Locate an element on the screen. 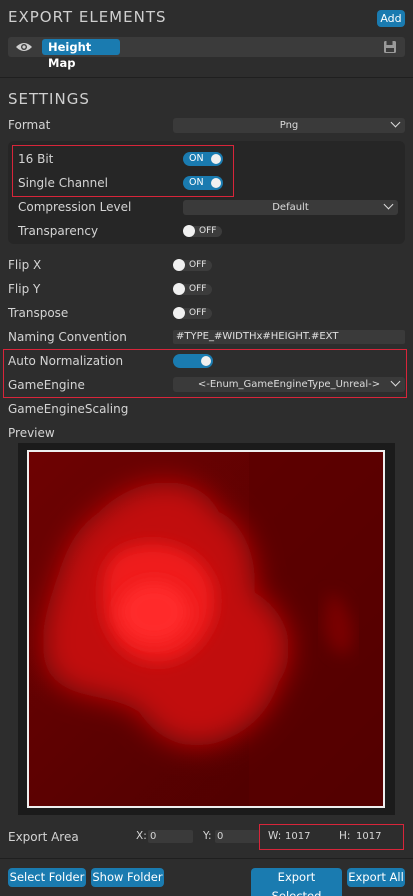 The image size is (413, 896). transparency-toggle: OFF is located at coordinates (203, 231).